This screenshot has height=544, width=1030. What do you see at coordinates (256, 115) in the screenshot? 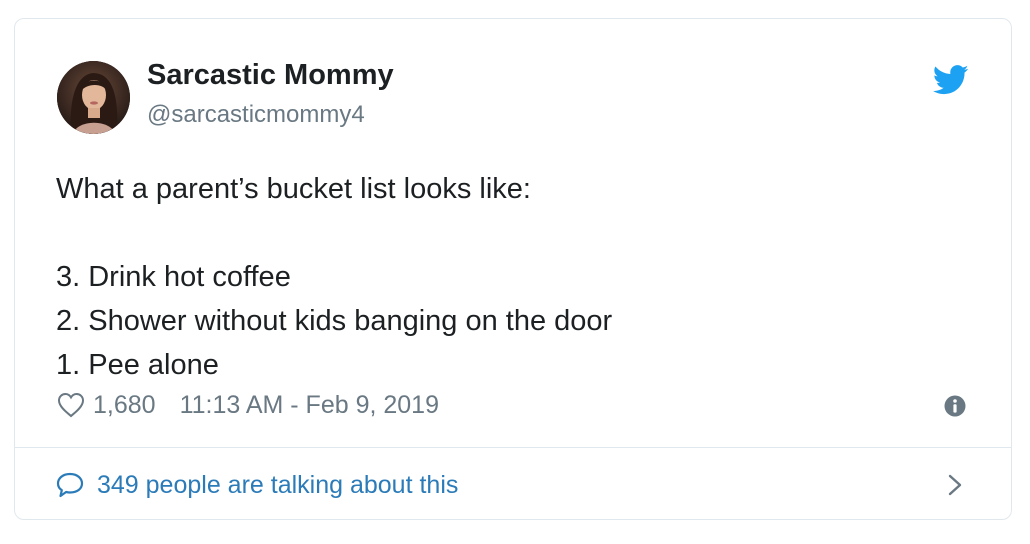
I see `author-handle: @sarcasticmommy4` at bounding box center [256, 115].